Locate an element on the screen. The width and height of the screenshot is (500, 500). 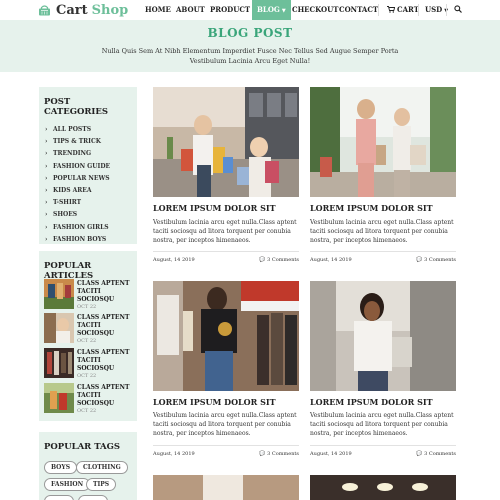
search-icon is located at coordinates (458, 9).